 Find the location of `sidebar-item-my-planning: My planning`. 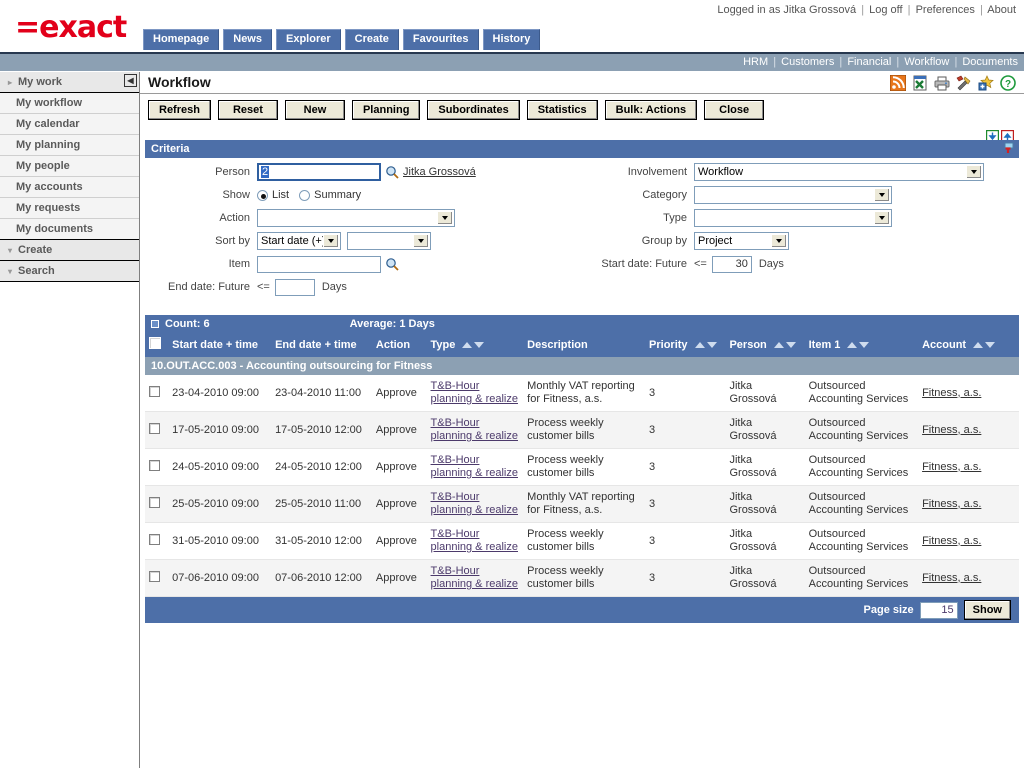

sidebar-item-my-planning: My planning is located at coordinates (69, 145).